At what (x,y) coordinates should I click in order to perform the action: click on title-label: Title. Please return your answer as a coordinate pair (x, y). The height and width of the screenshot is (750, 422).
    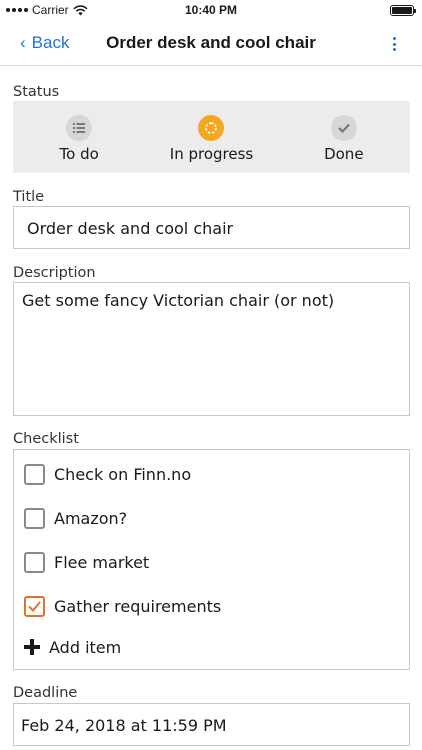
    Looking at the image, I should click on (29, 197).